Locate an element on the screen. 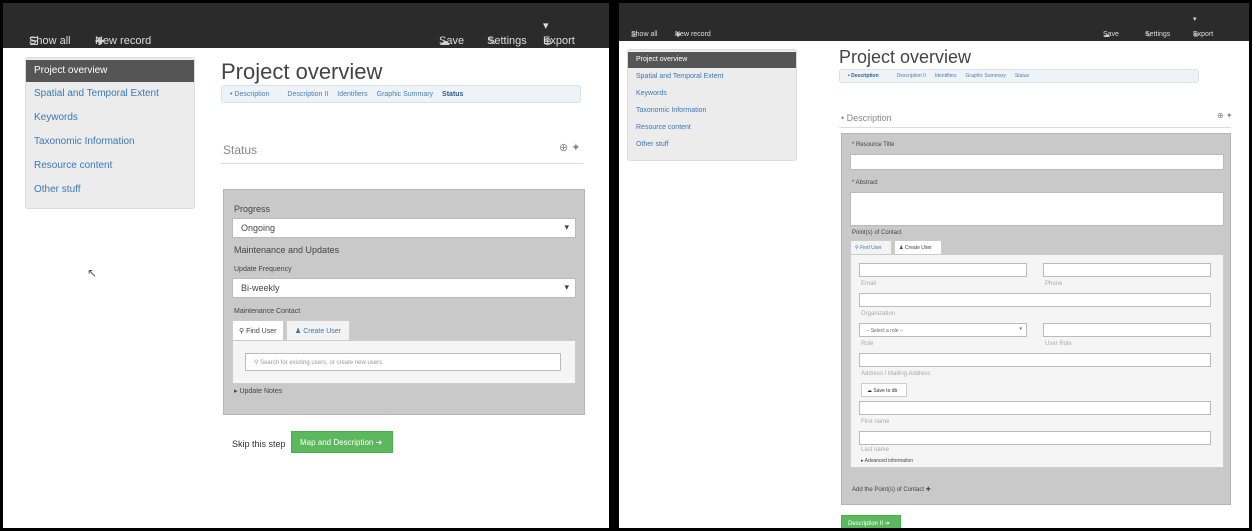  abstract-label: * Abstract is located at coordinates (865, 183).